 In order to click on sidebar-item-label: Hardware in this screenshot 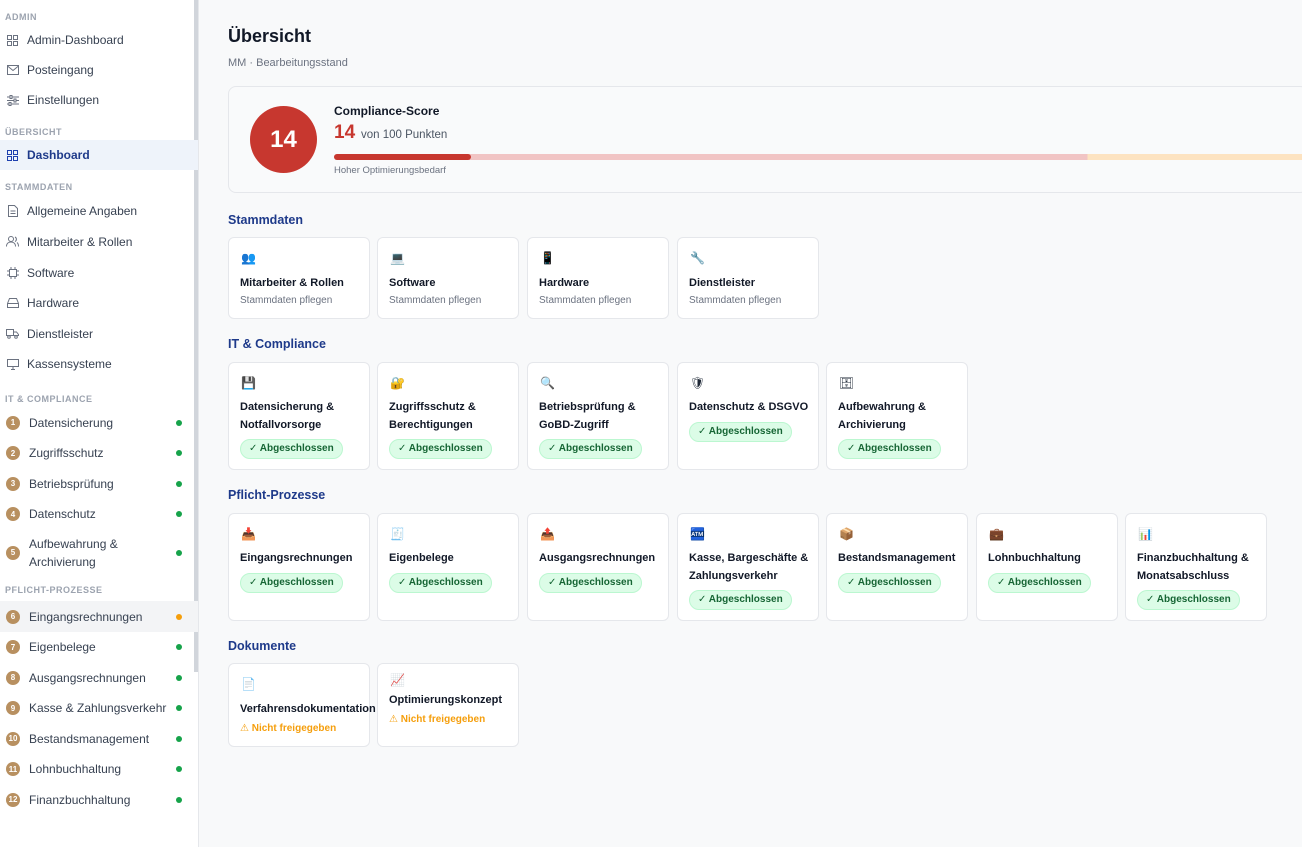, I will do `click(53, 303)`.